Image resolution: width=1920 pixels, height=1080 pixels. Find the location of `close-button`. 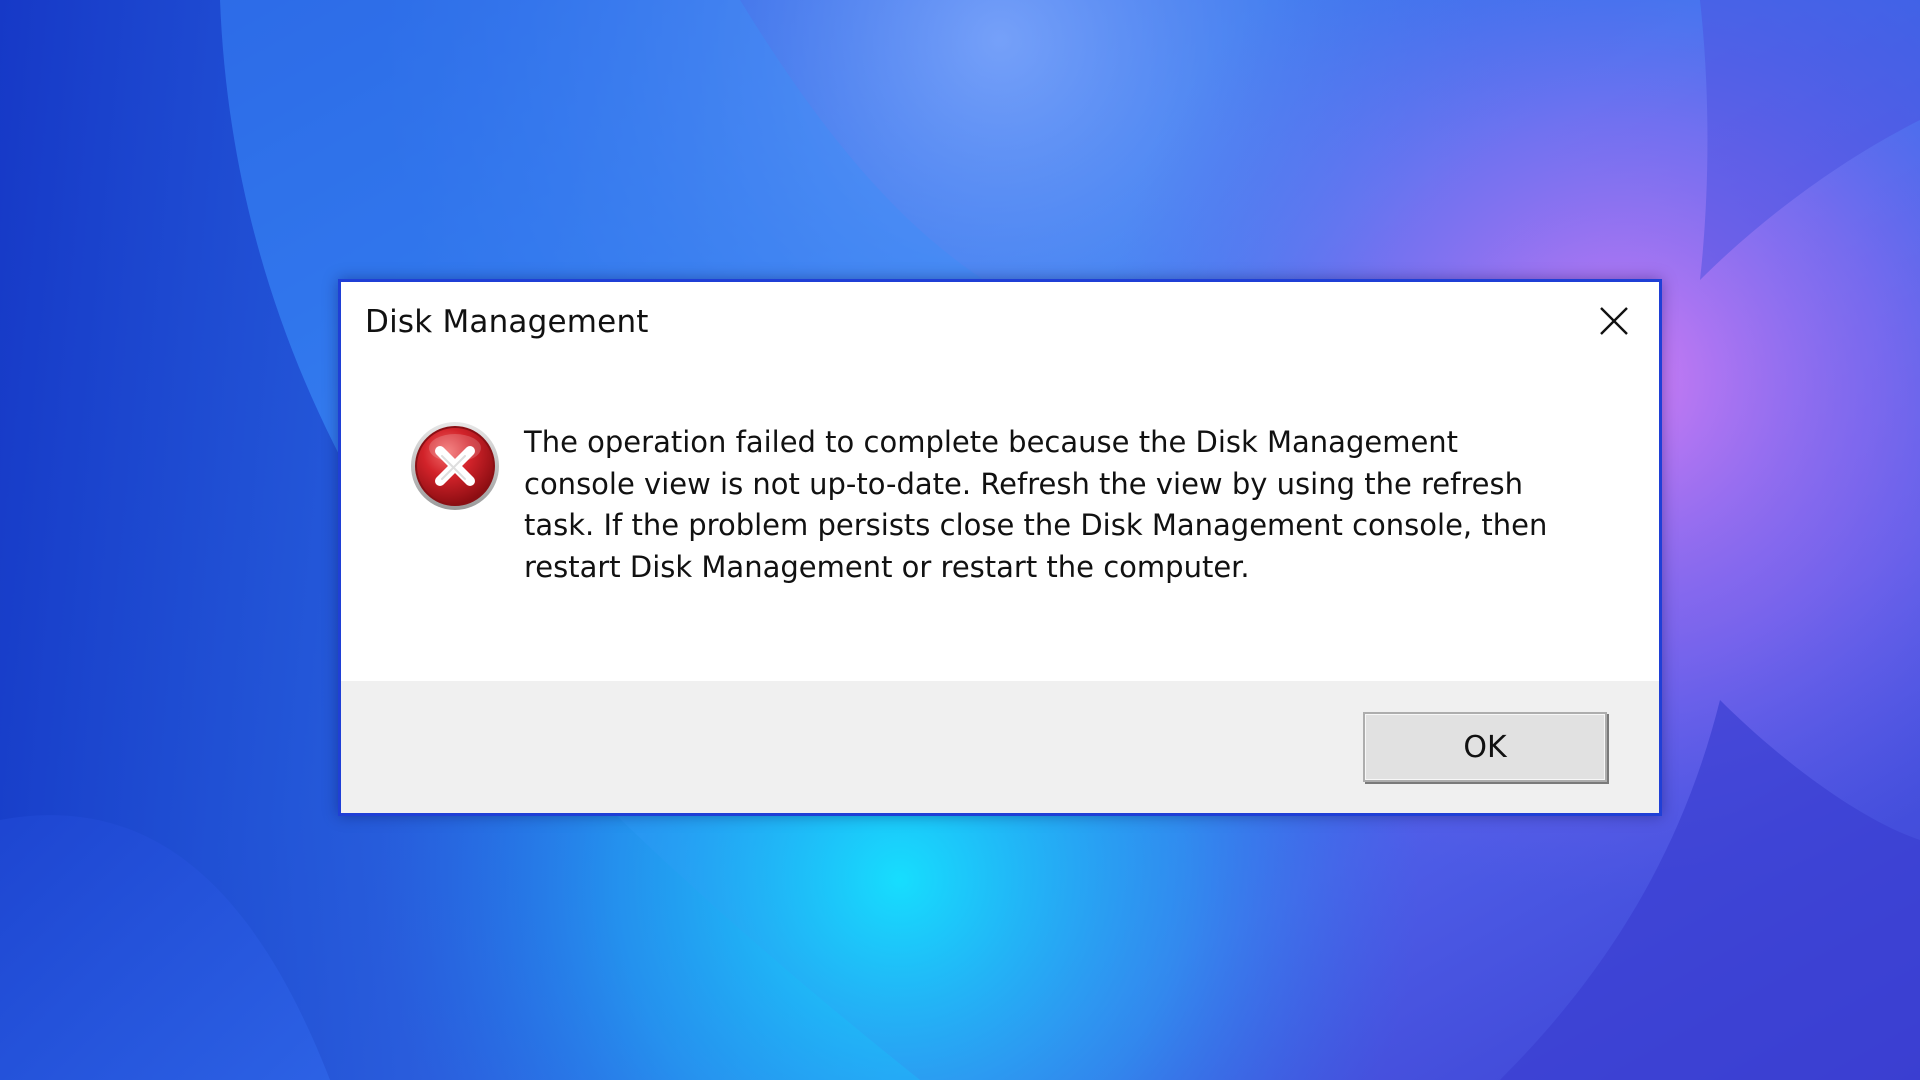

close-button is located at coordinates (1614, 321).